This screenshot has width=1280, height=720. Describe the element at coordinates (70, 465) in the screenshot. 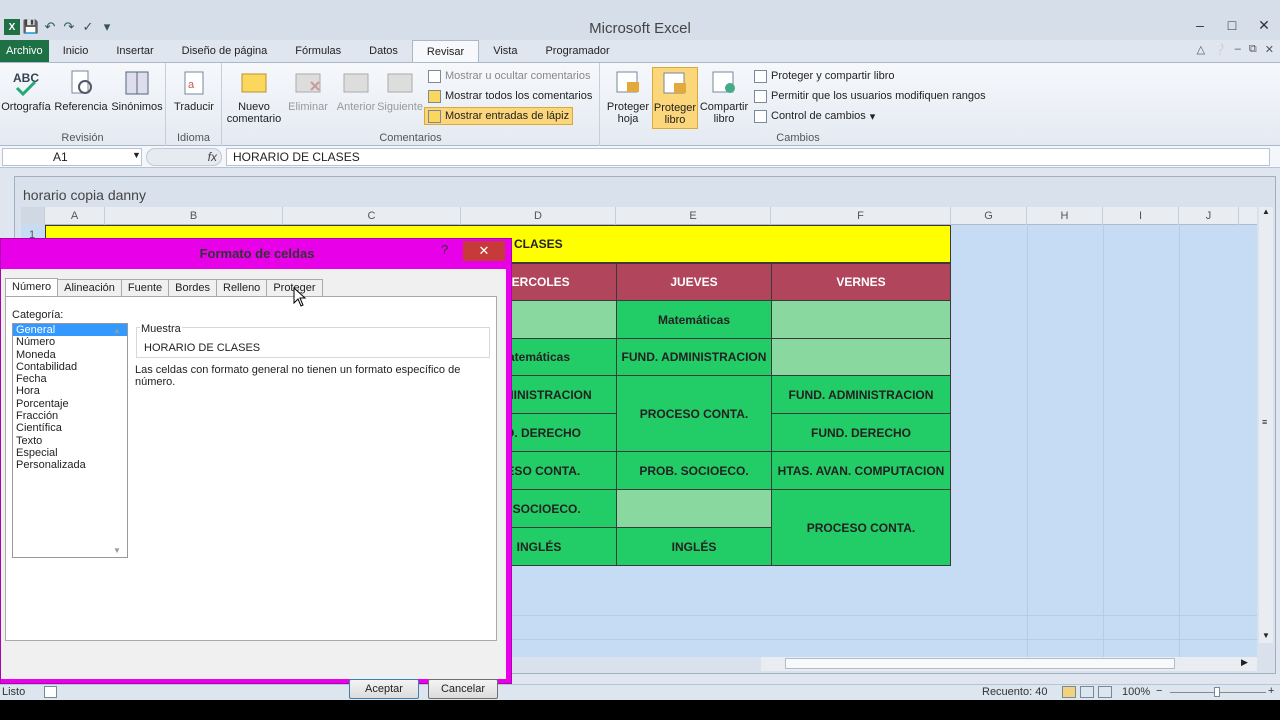

I see `list-item: Personalizada` at that location.